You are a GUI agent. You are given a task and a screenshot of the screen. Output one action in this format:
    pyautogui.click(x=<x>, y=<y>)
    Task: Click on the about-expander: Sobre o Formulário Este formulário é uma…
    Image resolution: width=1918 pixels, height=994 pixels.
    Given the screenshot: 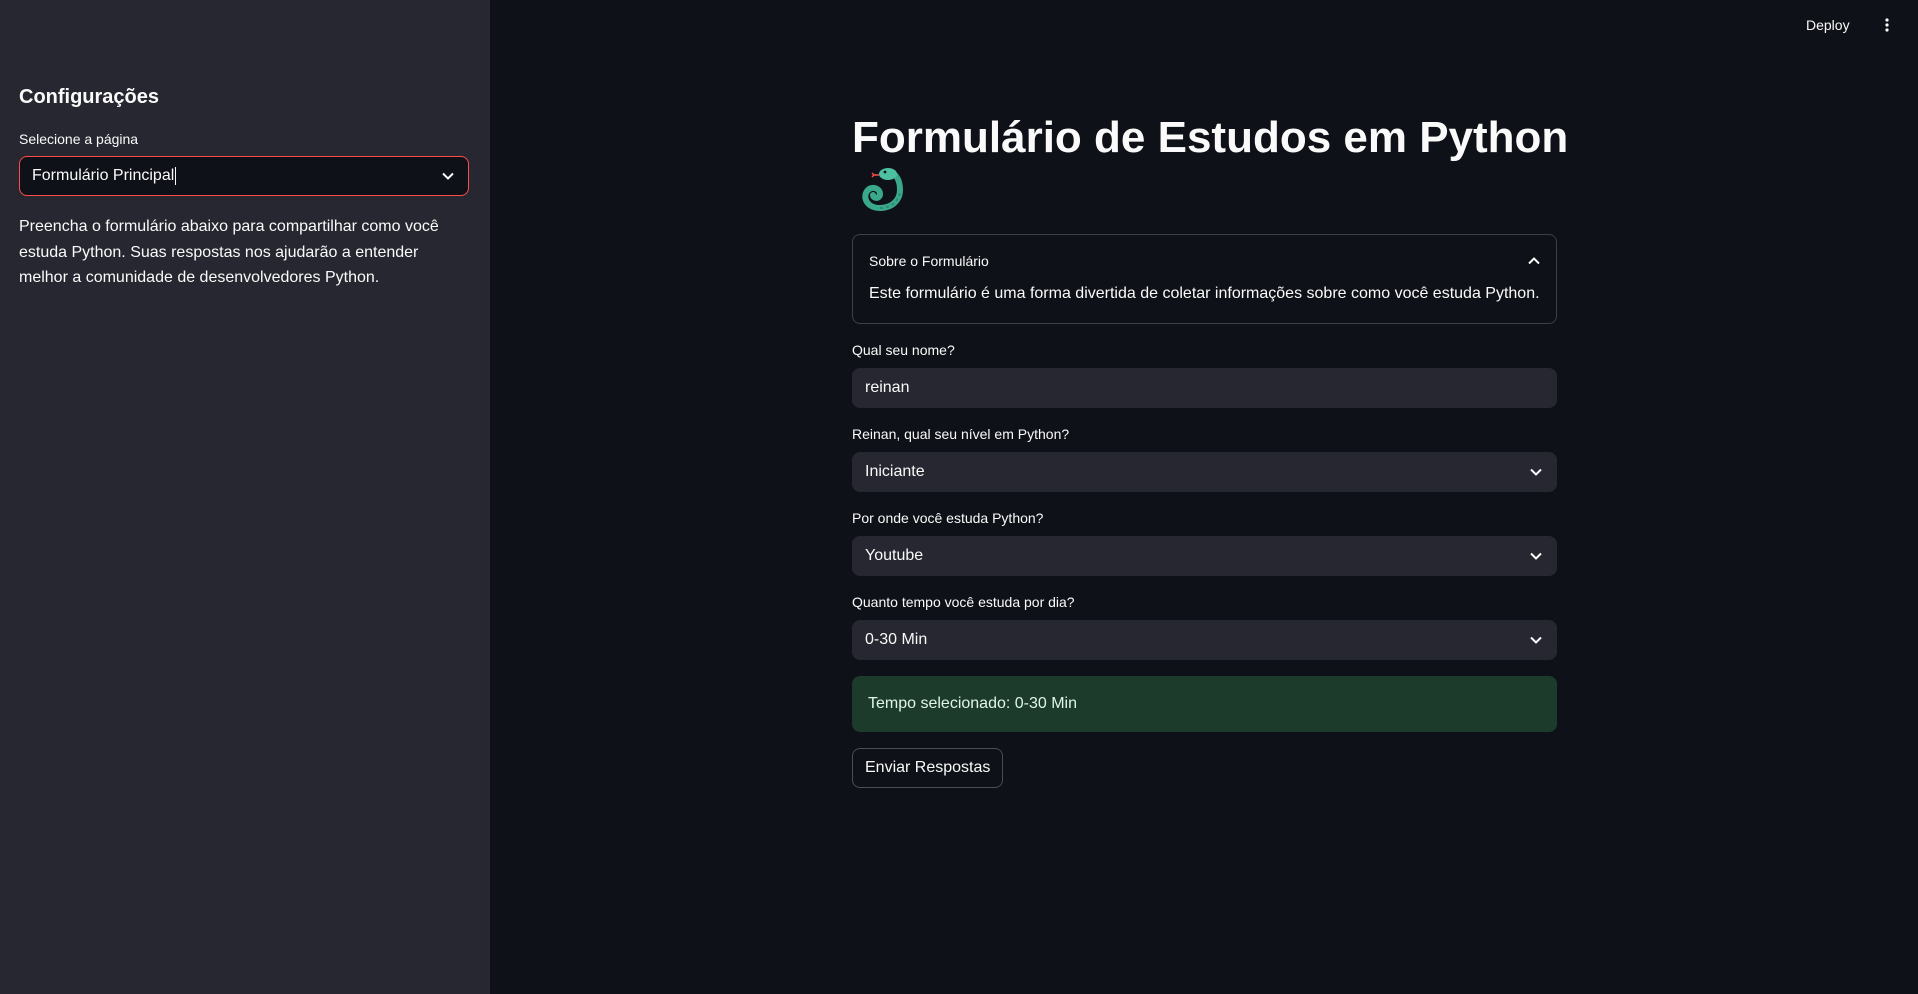 What is the action you would take?
    pyautogui.click(x=1204, y=279)
    